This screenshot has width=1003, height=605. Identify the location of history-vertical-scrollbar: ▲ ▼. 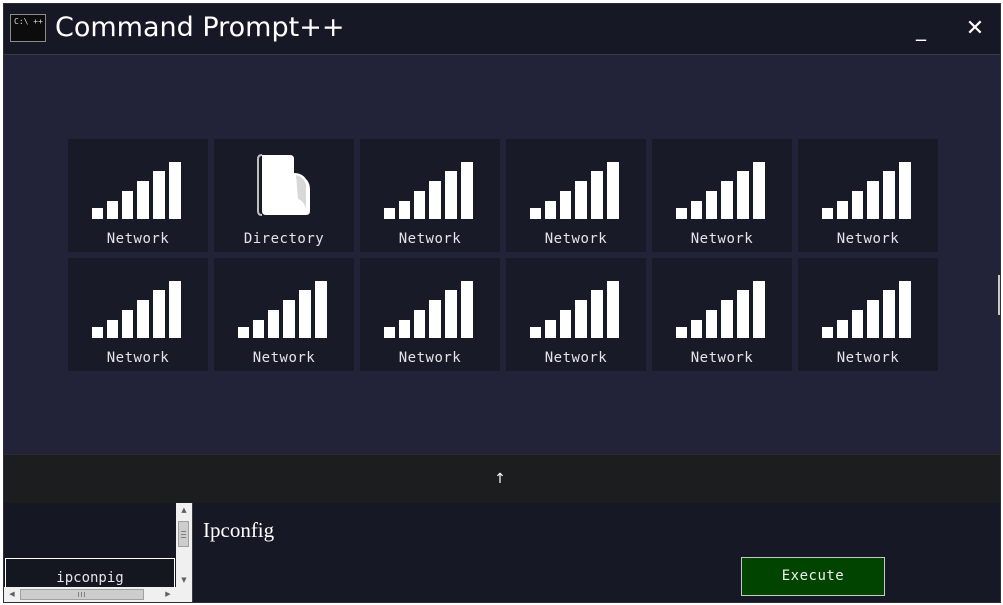
(184, 545).